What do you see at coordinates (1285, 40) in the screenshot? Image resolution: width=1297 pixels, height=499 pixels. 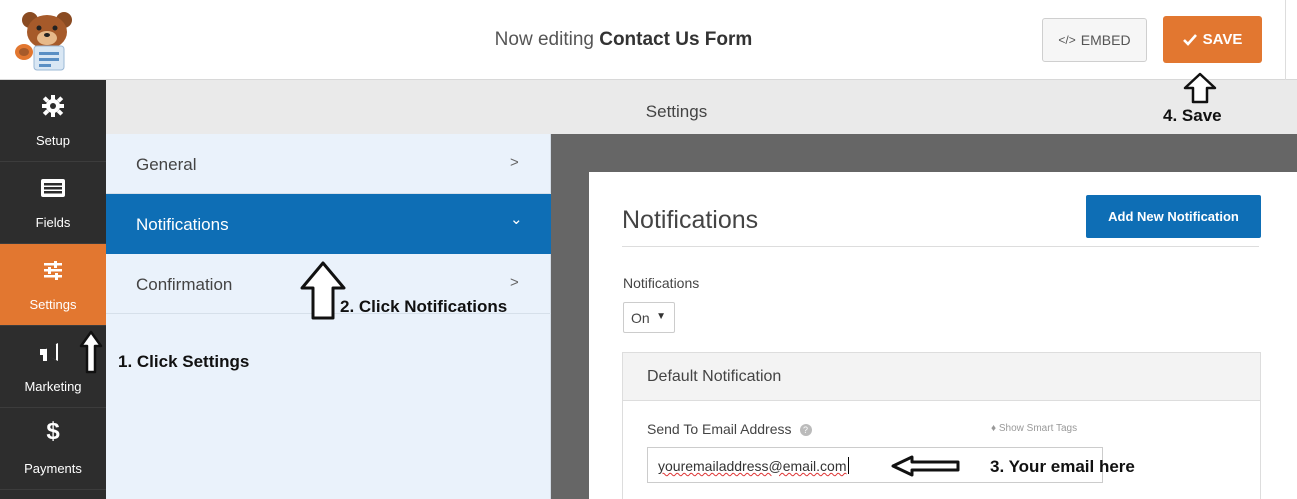 I see `topbar-divider` at bounding box center [1285, 40].